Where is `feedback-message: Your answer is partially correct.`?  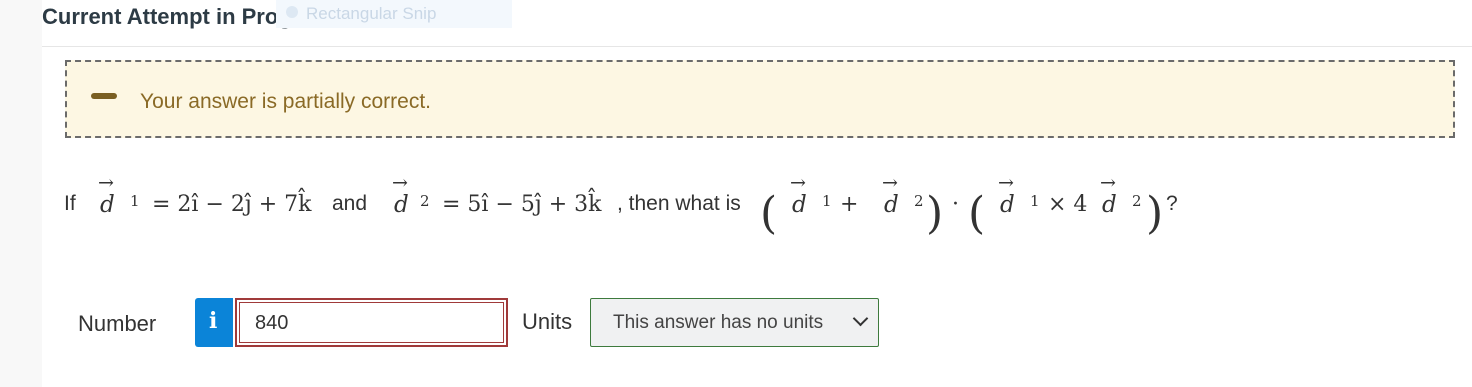 feedback-message: Your answer is partially correct. is located at coordinates (286, 101).